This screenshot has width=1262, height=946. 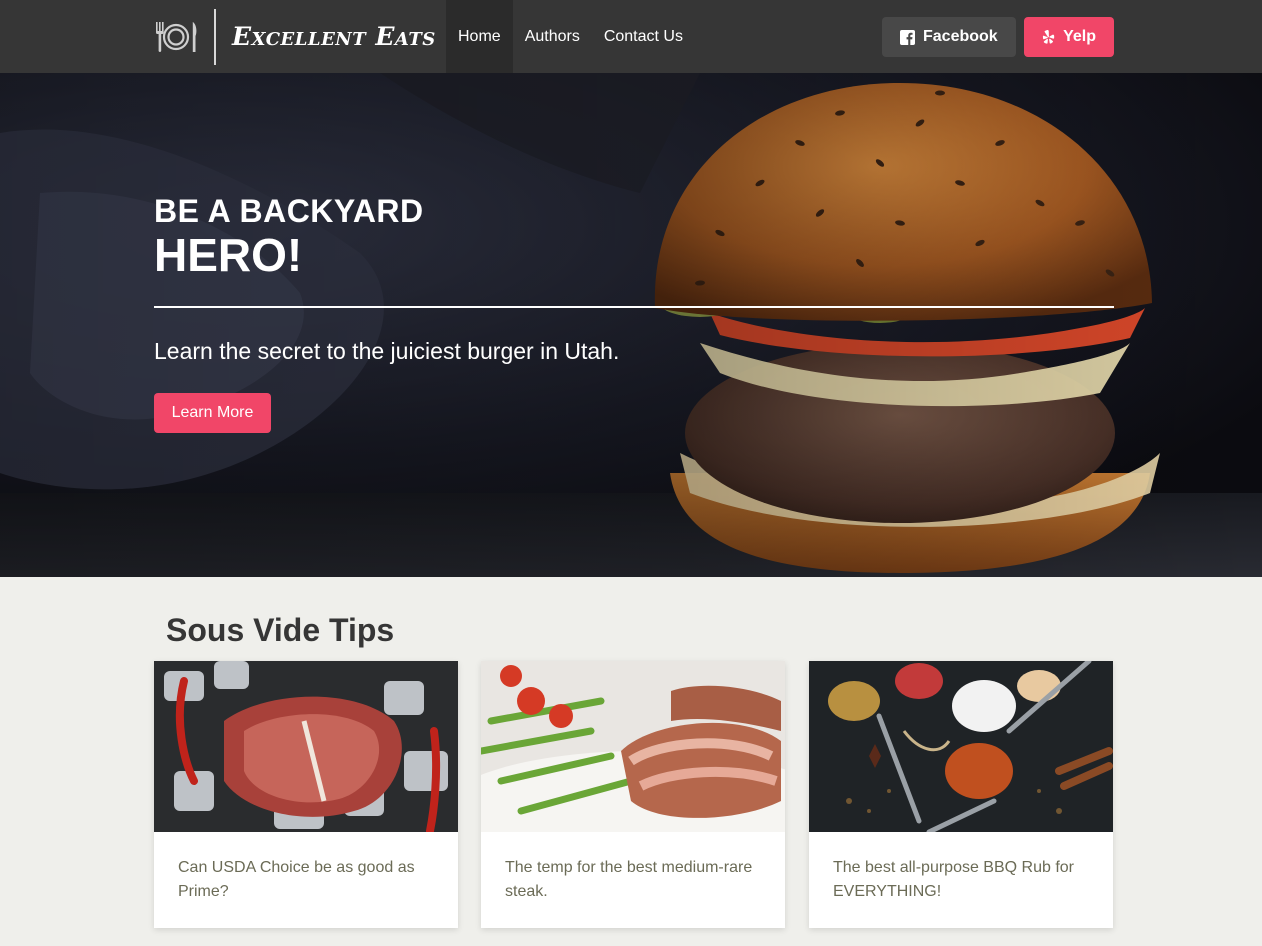 I want to click on brand-name: Excellent Eats, so click(x=334, y=36).